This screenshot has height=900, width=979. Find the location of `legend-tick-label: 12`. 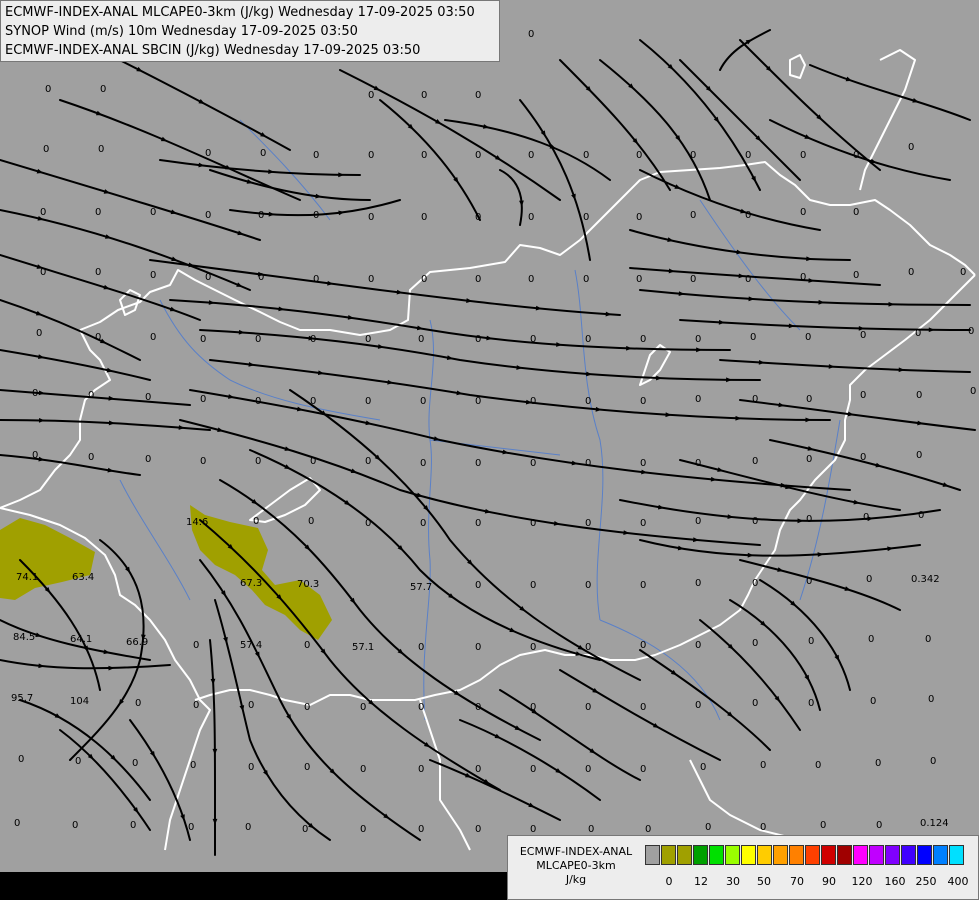

legend-tick-label: 12 is located at coordinates (701, 881).